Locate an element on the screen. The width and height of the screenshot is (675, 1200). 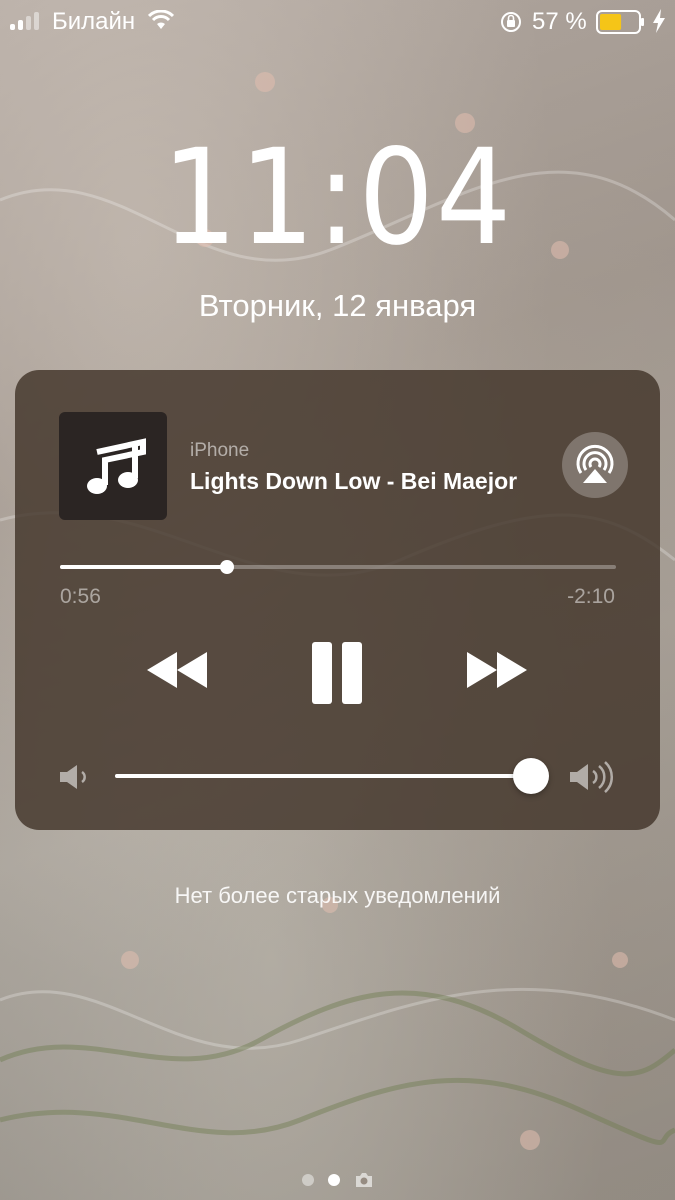
status-bar: Билайн 57 % is located at coordinates (337, 22).